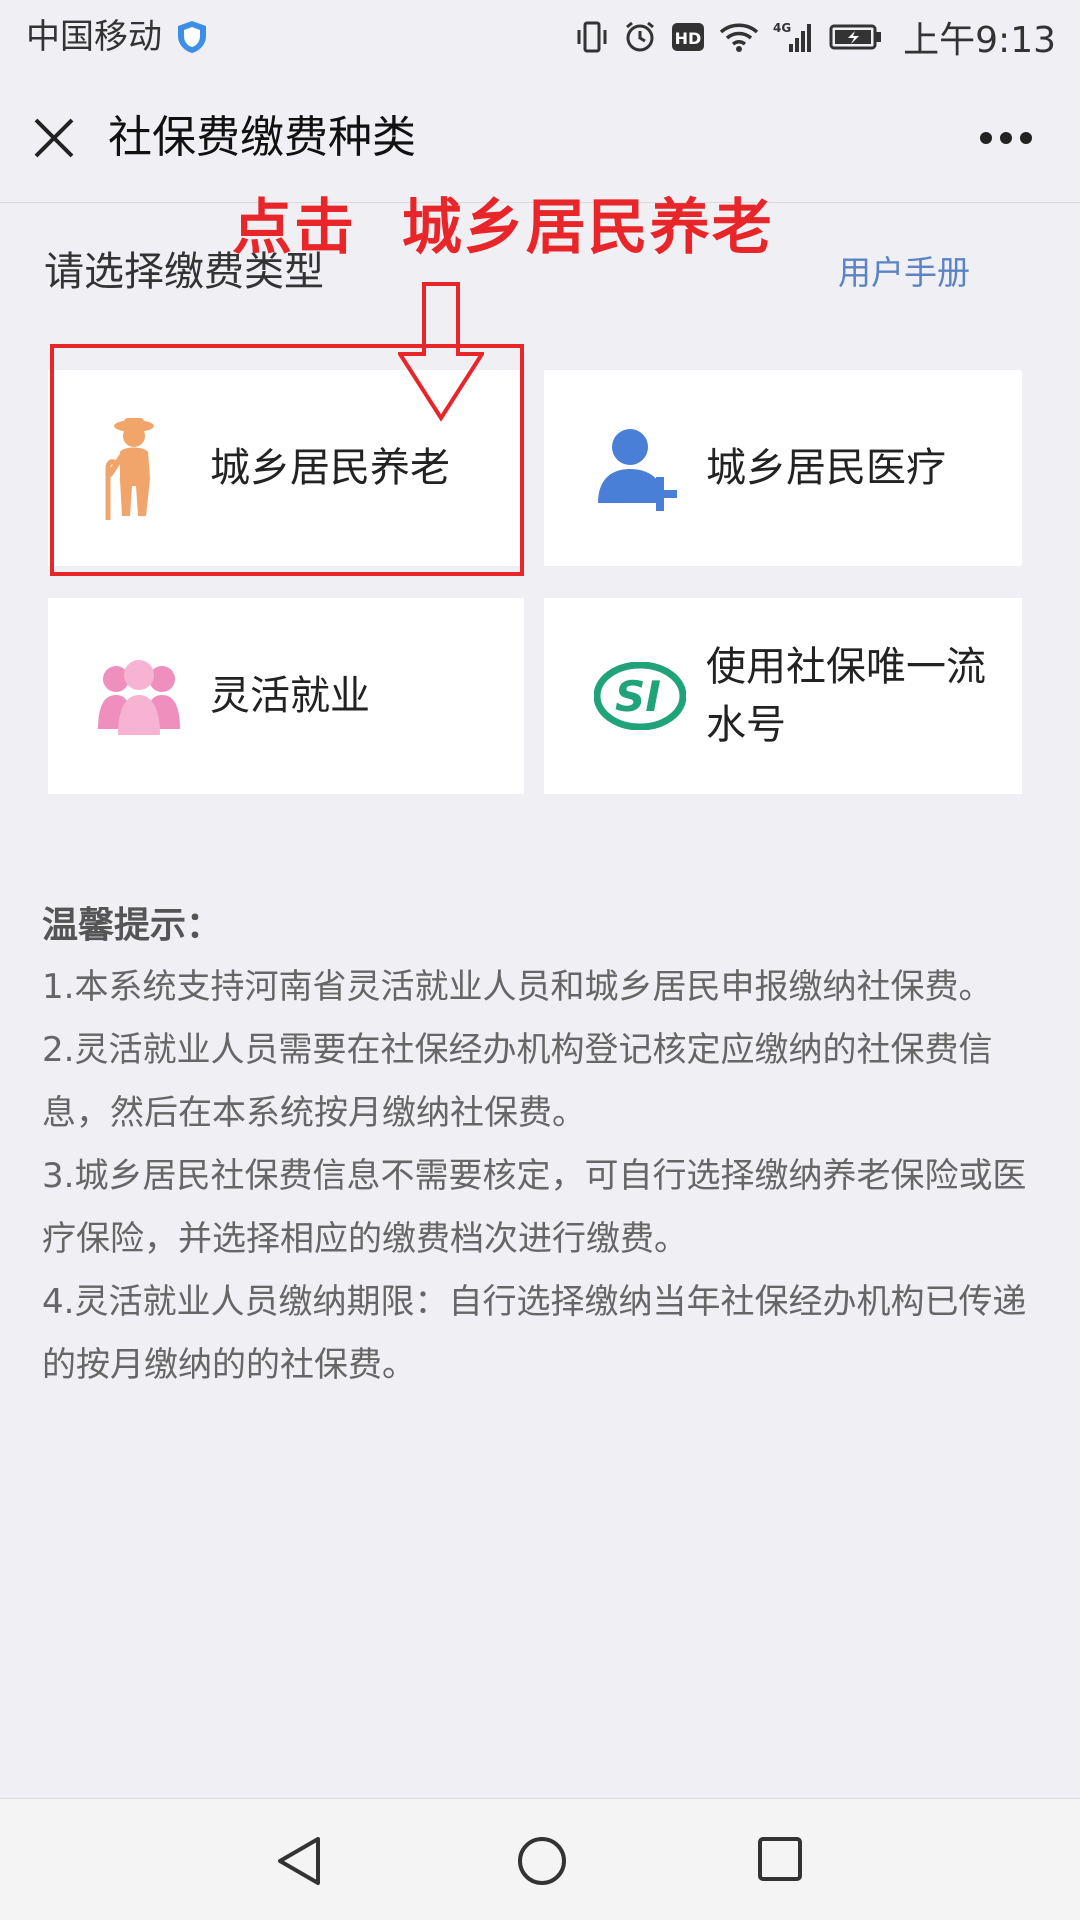  Describe the element at coordinates (139, 697) in the screenshot. I see `people-group-icon` at that location.